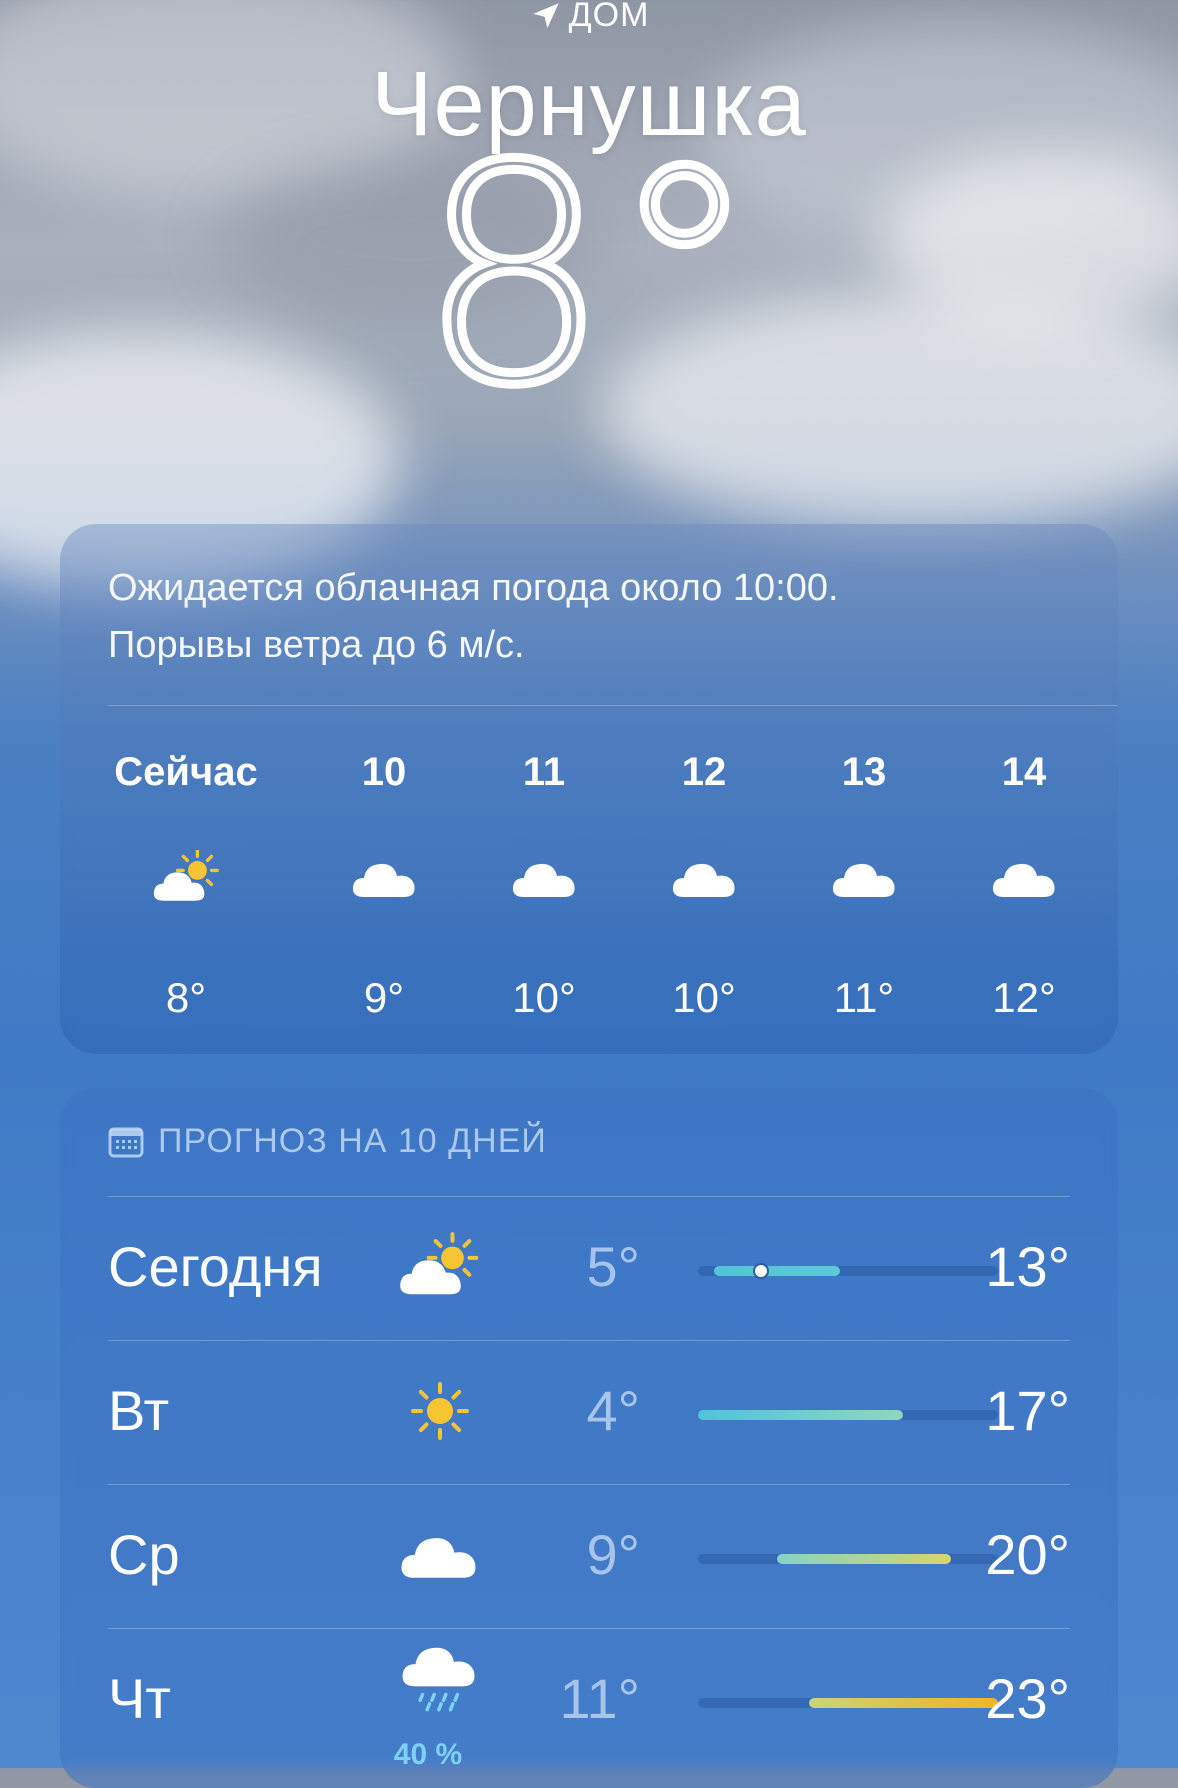 The height and width of the screenshot is (1788, 1178). Describe the element at coordinates (139, 1410) in the screenshot. I see `day-label: Вт` at that location.